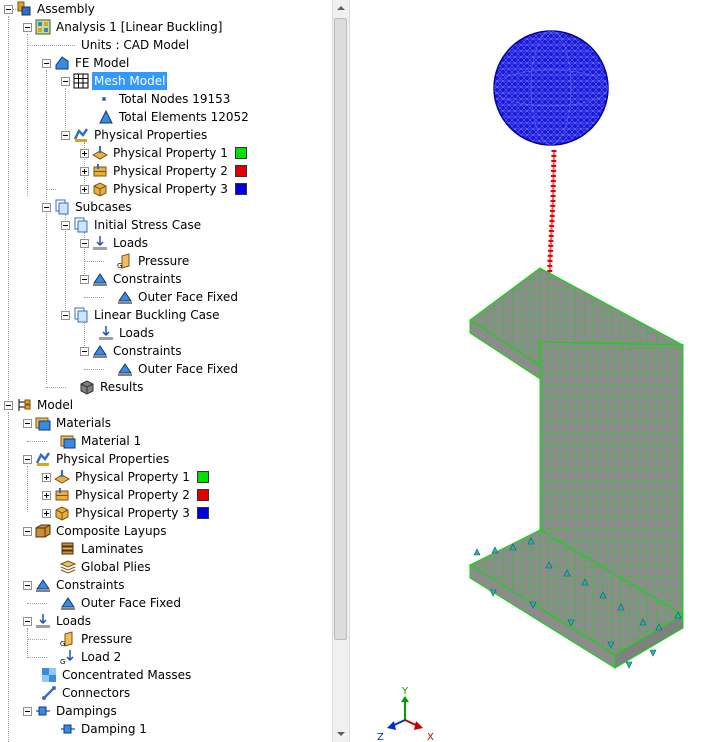 The image size is (701, 742). I want to click on tree-item-physical-property-2: Physical Property 2, so click(163, 171).